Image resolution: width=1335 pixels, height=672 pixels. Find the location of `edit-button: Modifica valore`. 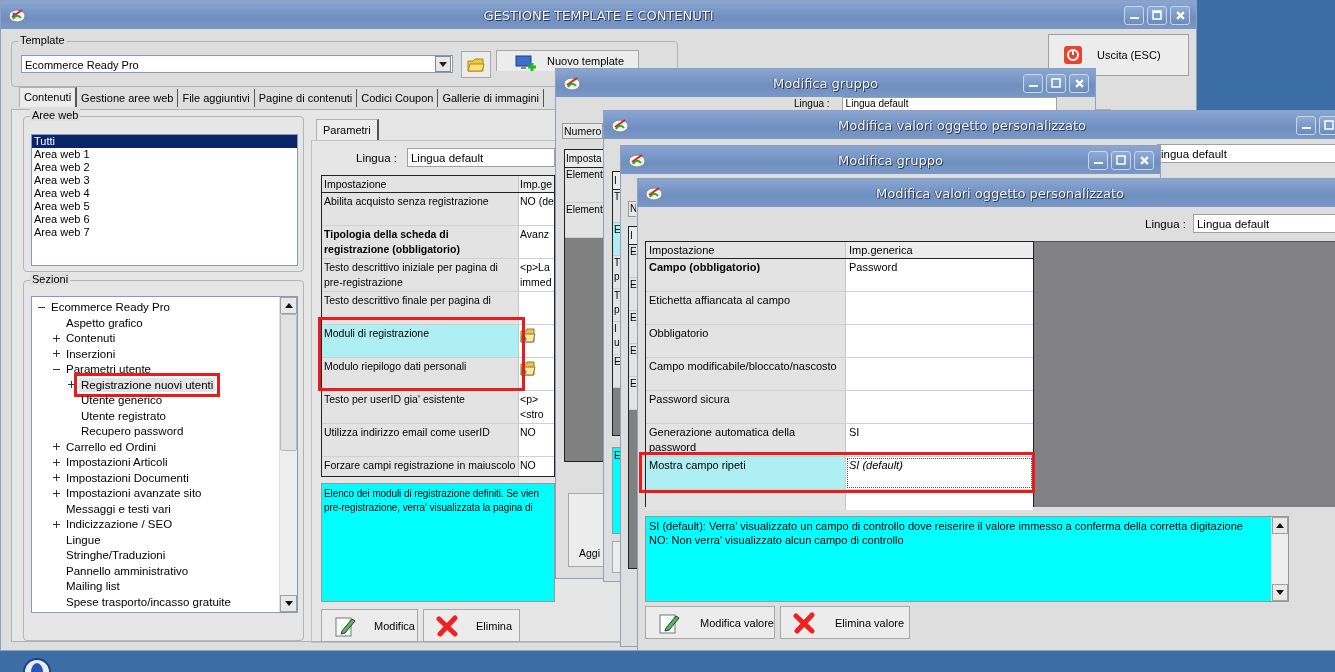

edit-button: Modifica valore is located at coordinates (710, 622).